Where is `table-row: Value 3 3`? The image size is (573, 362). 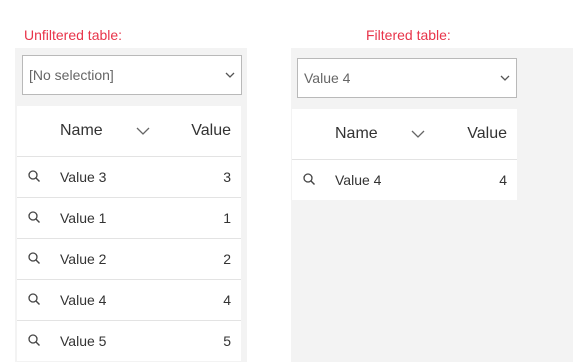
table-row: Value 3 3 is located at coordinates (129, 177).